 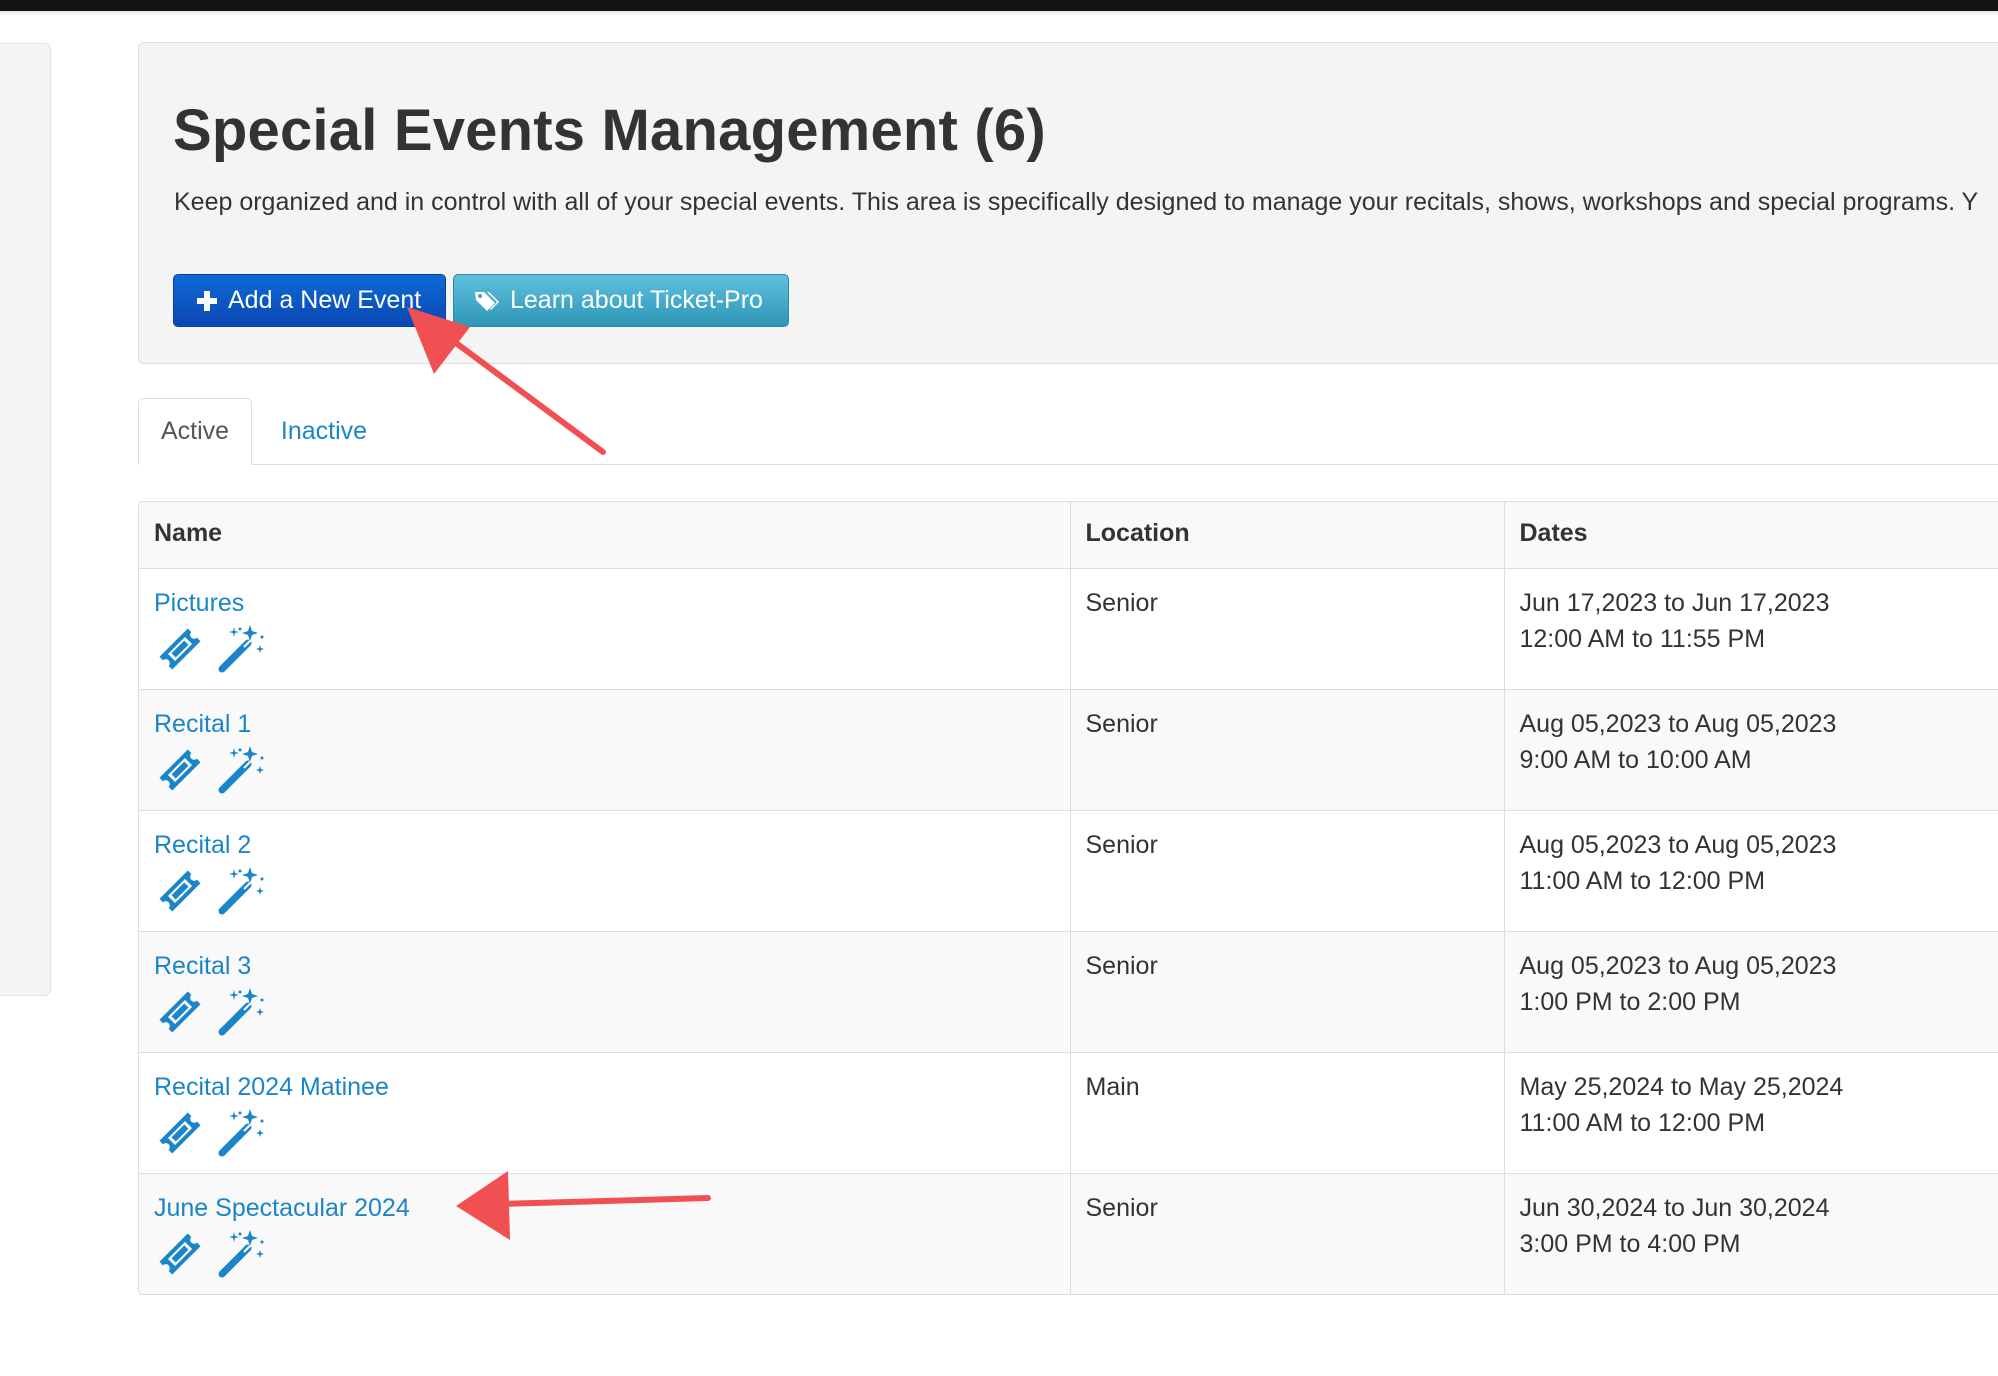 What do you see at coordinates (202, 845) in the screenshot?
I see `event-name-link: Recital 2` at bounding box center [202, 845].